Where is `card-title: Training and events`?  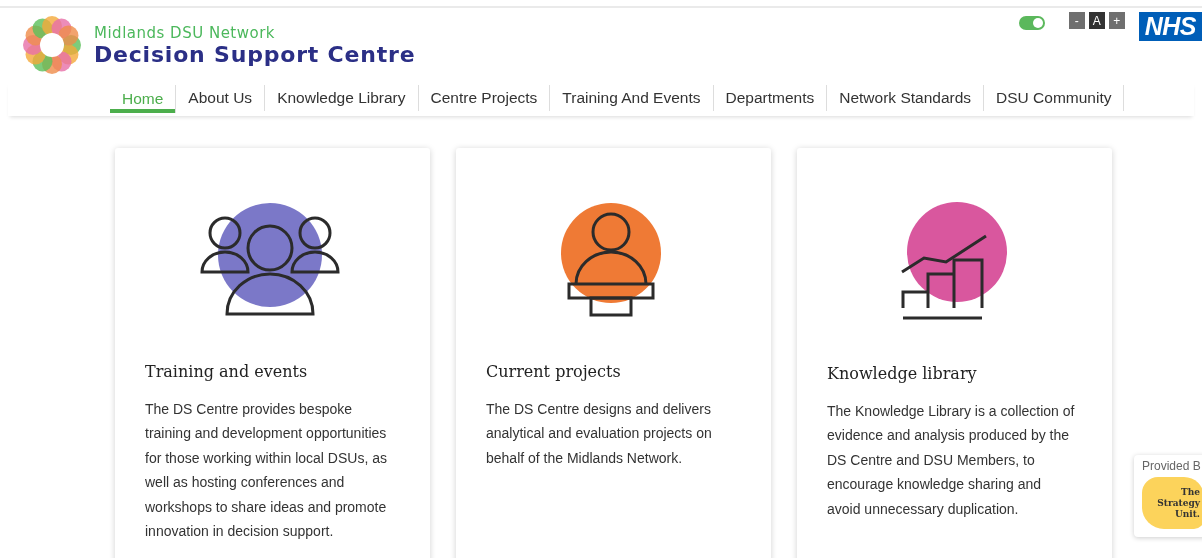 card-title: Training and events is located at coordinates (227, 371).